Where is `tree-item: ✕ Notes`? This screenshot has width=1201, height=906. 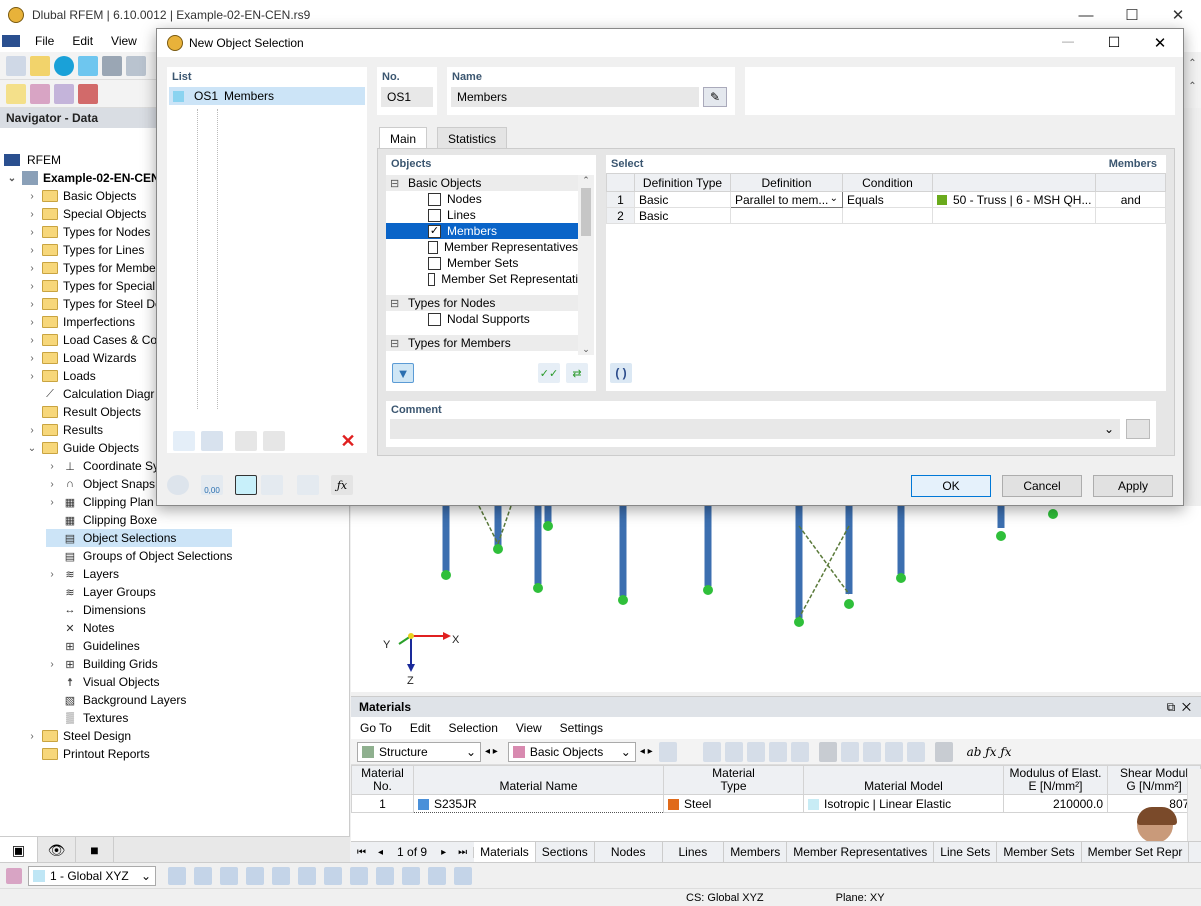 tree-item: ✕ Notes is located at coordinates (196, 628).